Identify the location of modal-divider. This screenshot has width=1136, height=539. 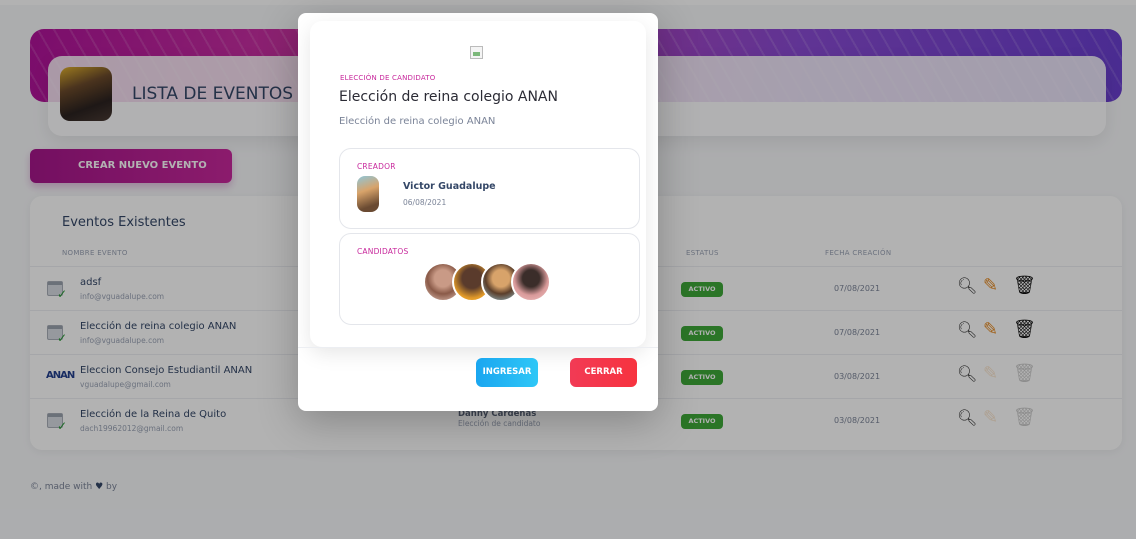
(478, 347).